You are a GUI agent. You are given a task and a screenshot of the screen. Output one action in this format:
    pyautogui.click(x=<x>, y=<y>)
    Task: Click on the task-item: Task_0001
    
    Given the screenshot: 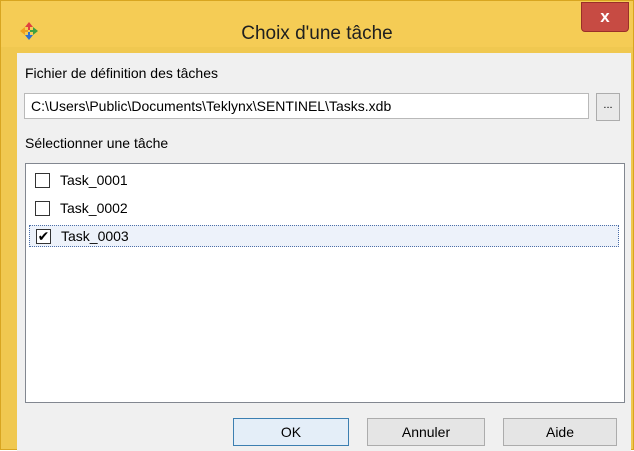 What is the action you would take?
    pyautogui.click(x=324, y=181)
    